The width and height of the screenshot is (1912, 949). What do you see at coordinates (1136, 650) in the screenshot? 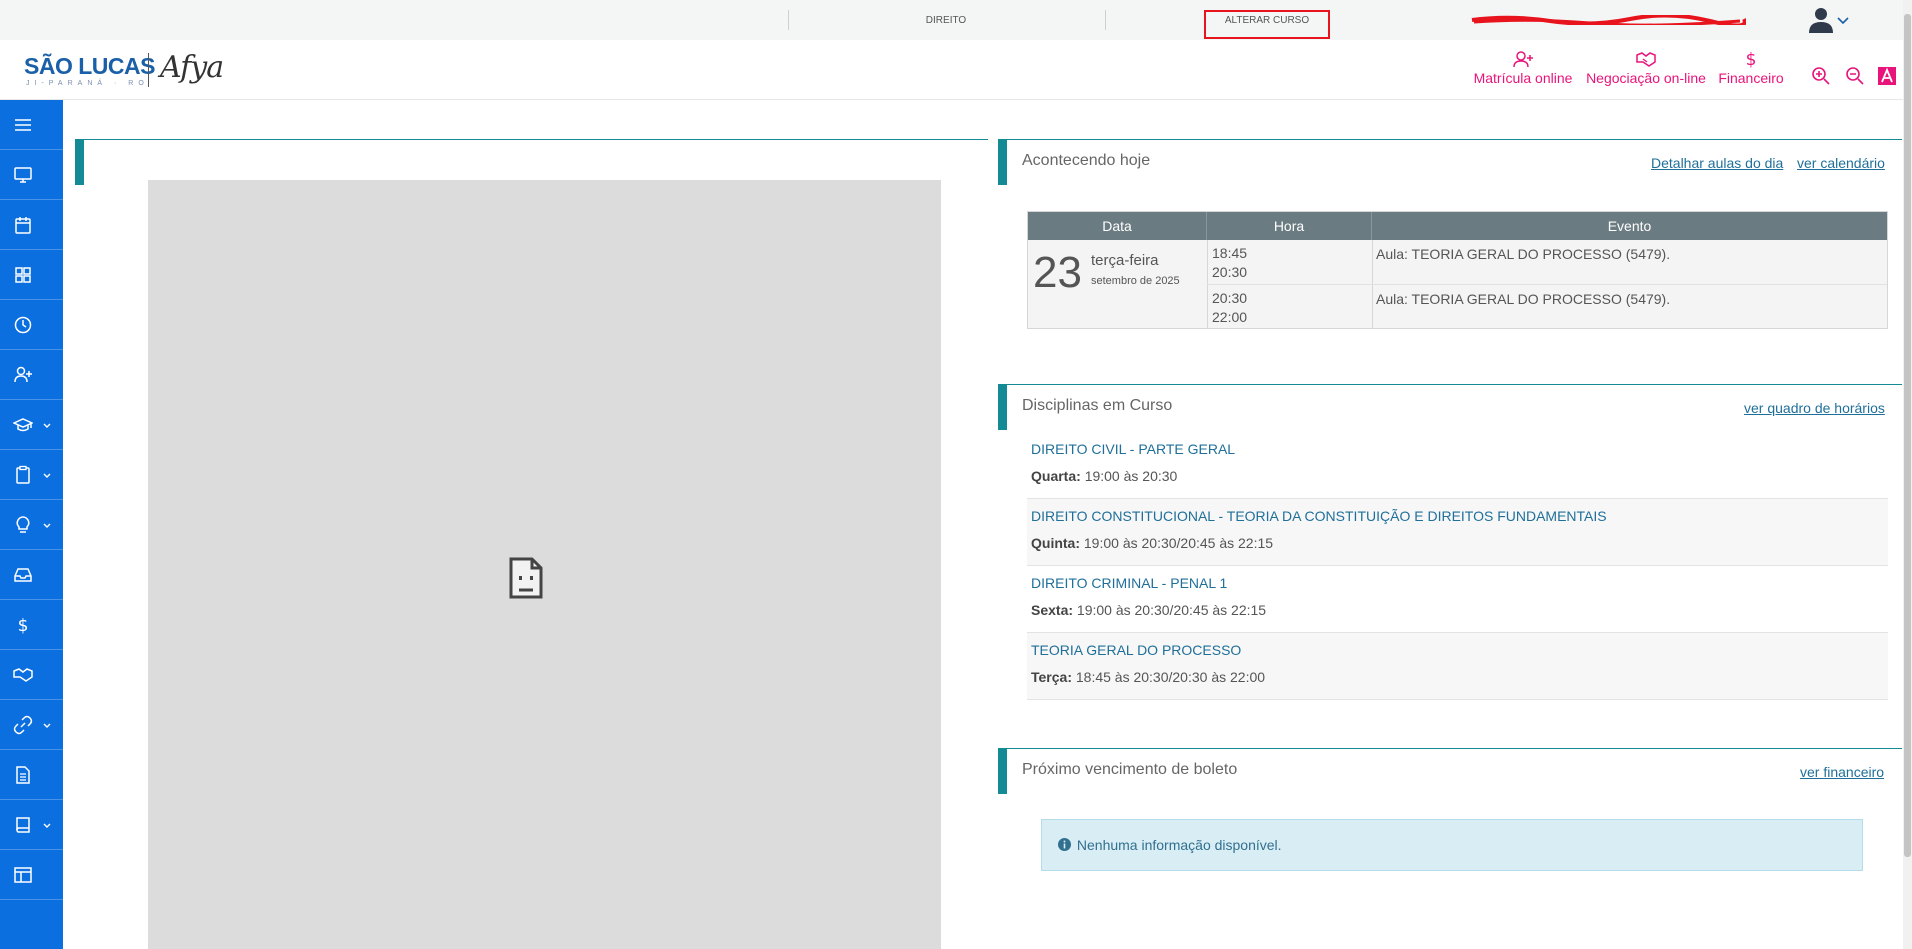
I see `discipline-name-link: TEORIA GERAL DO PROCESSO` at bounding box center [1136, 650].